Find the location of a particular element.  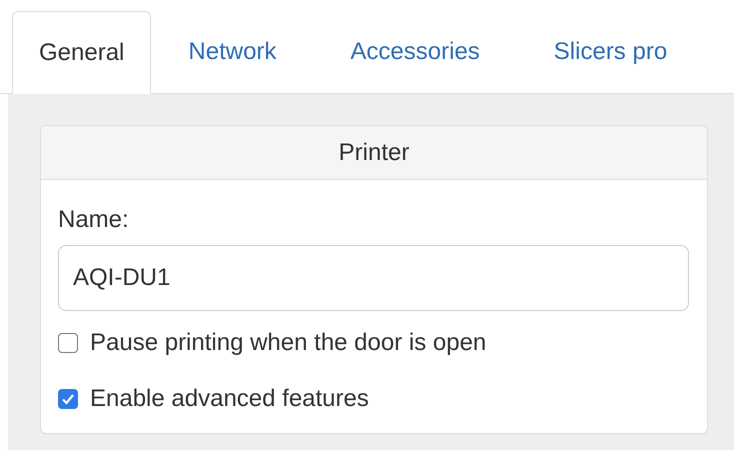

checkbox-label: Pause printing when the door is open is located at coordinates (288, 343).